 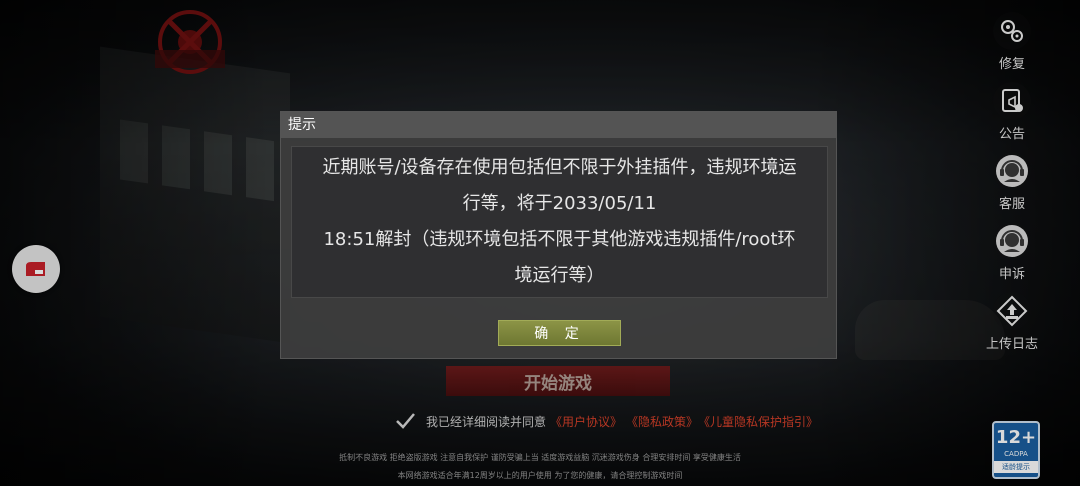 What do you see at coordinates (559, 275) in the screenshot?
I see `dialog-message-line: 境运行等）` at bounding box center [559, 275].